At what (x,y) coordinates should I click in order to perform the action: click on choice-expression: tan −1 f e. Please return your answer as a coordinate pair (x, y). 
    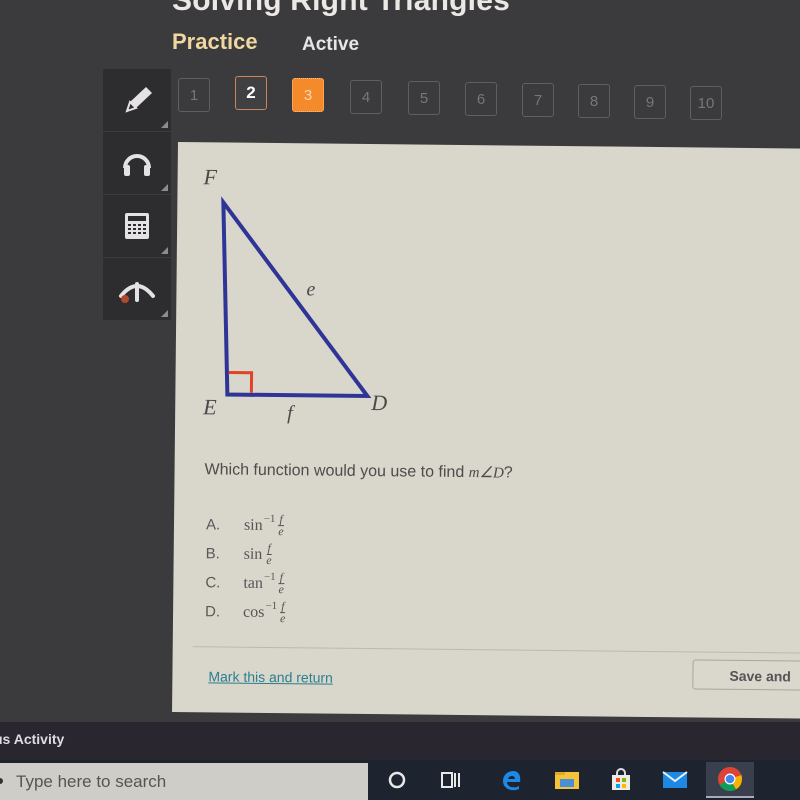
    Looking at the image, I should click on (264, 583).